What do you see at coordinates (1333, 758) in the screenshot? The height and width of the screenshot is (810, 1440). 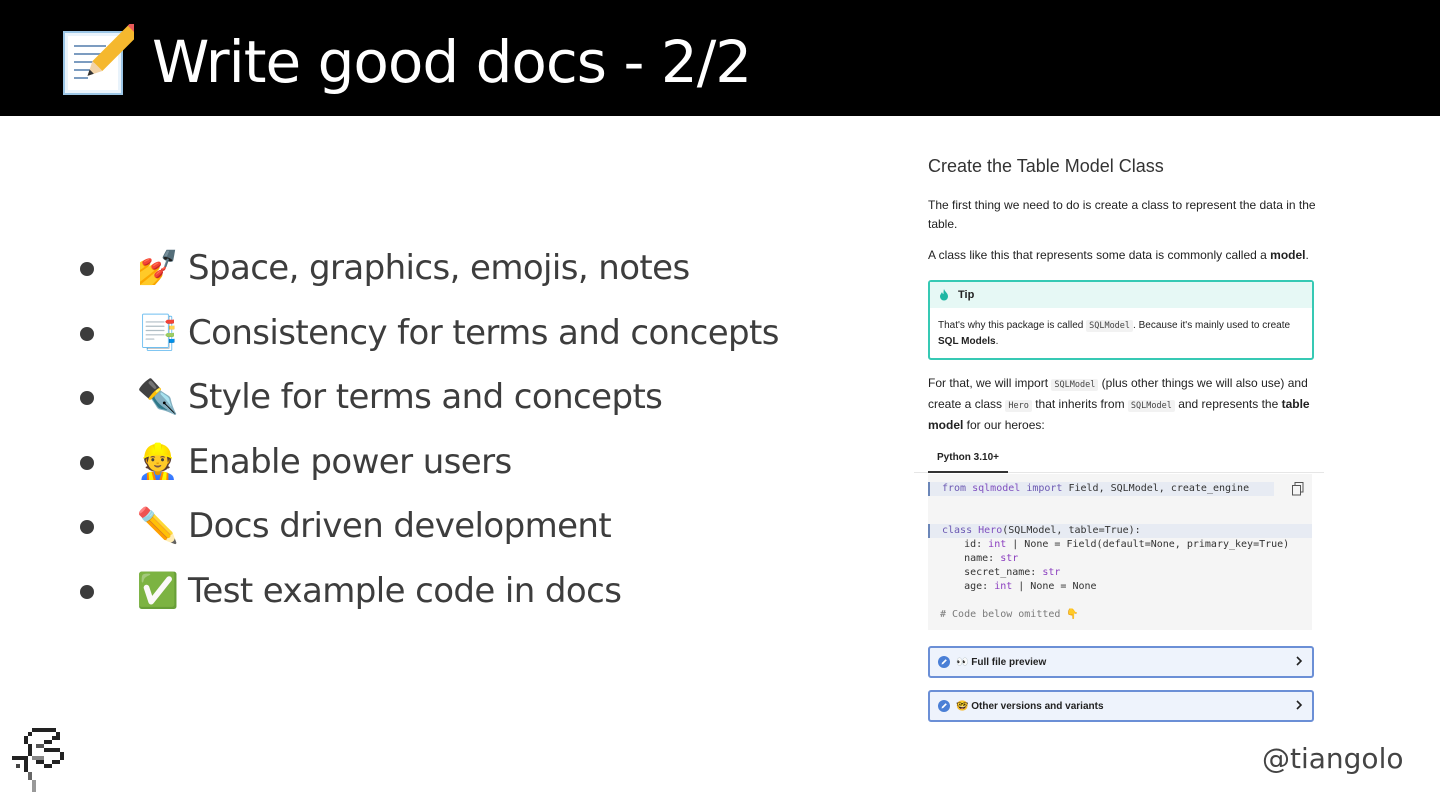 I see `author-handle: @tiangolo` at bounding box center [1333, 758].